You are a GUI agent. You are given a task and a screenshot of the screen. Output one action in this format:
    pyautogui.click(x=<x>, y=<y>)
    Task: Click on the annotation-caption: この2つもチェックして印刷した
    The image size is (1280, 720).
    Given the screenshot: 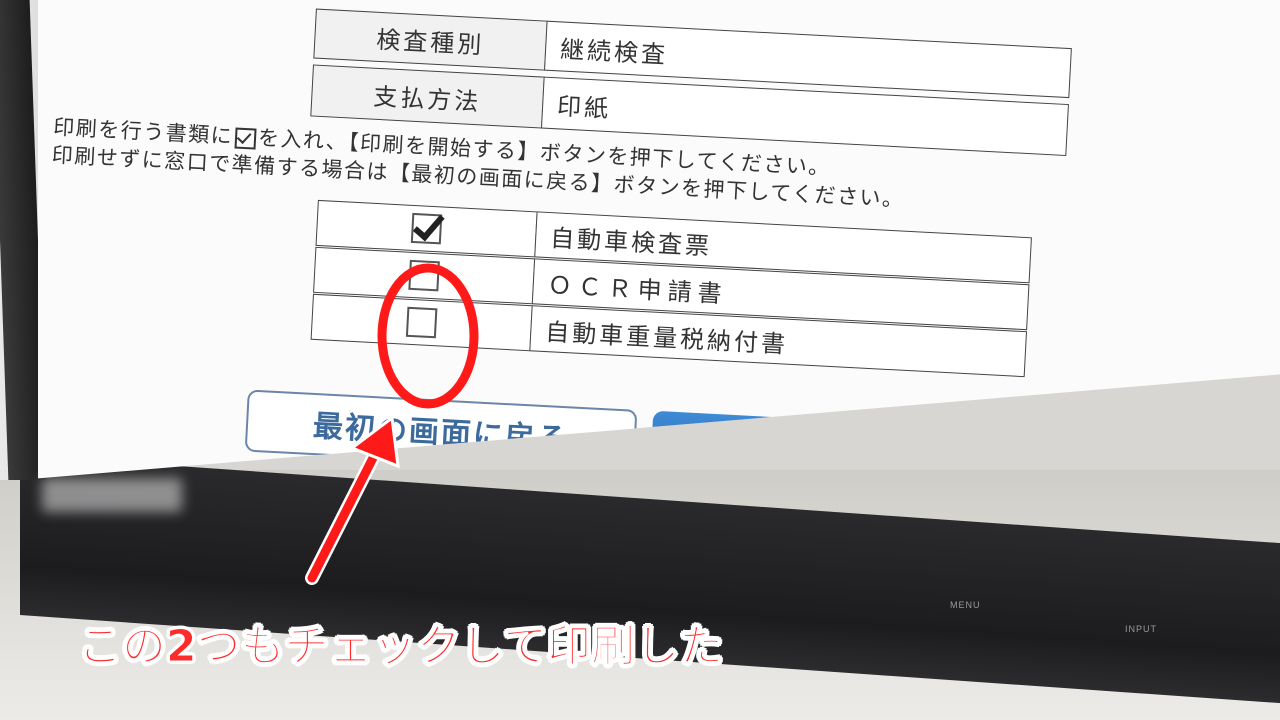 What is the action you would take?
    pyautogui.click(x=400, y=647)
    